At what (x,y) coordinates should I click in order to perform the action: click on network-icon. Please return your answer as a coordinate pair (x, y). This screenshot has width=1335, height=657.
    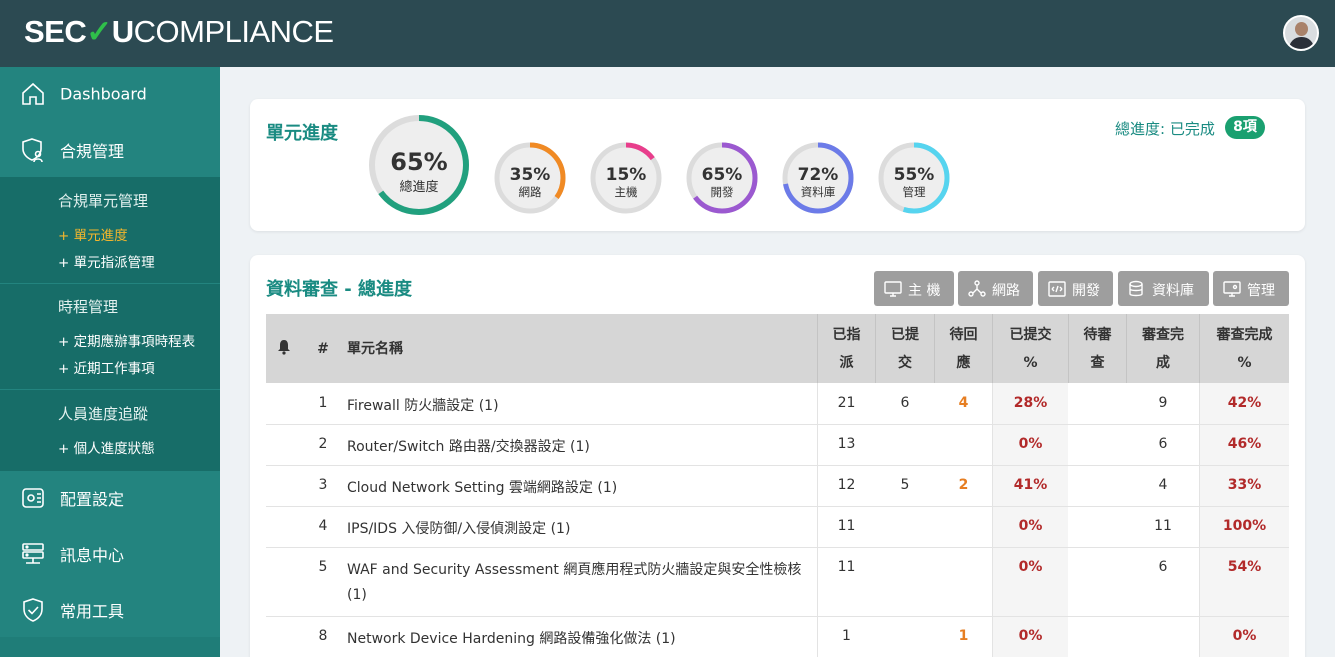
    Looking at the image, I should click on (977, 288).